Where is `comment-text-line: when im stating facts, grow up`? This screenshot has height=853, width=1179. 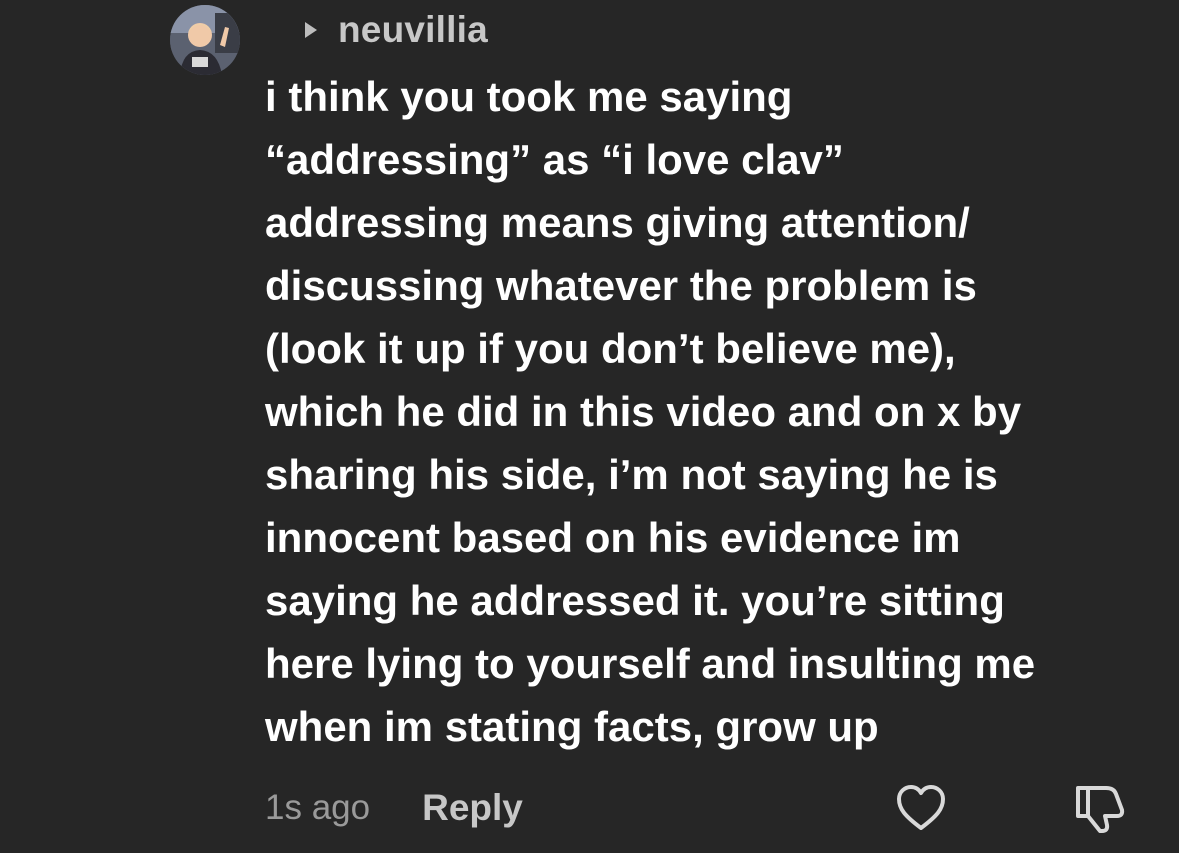
comment-text-line: when im stating facts, grow up is located at coordinates (572, 726).